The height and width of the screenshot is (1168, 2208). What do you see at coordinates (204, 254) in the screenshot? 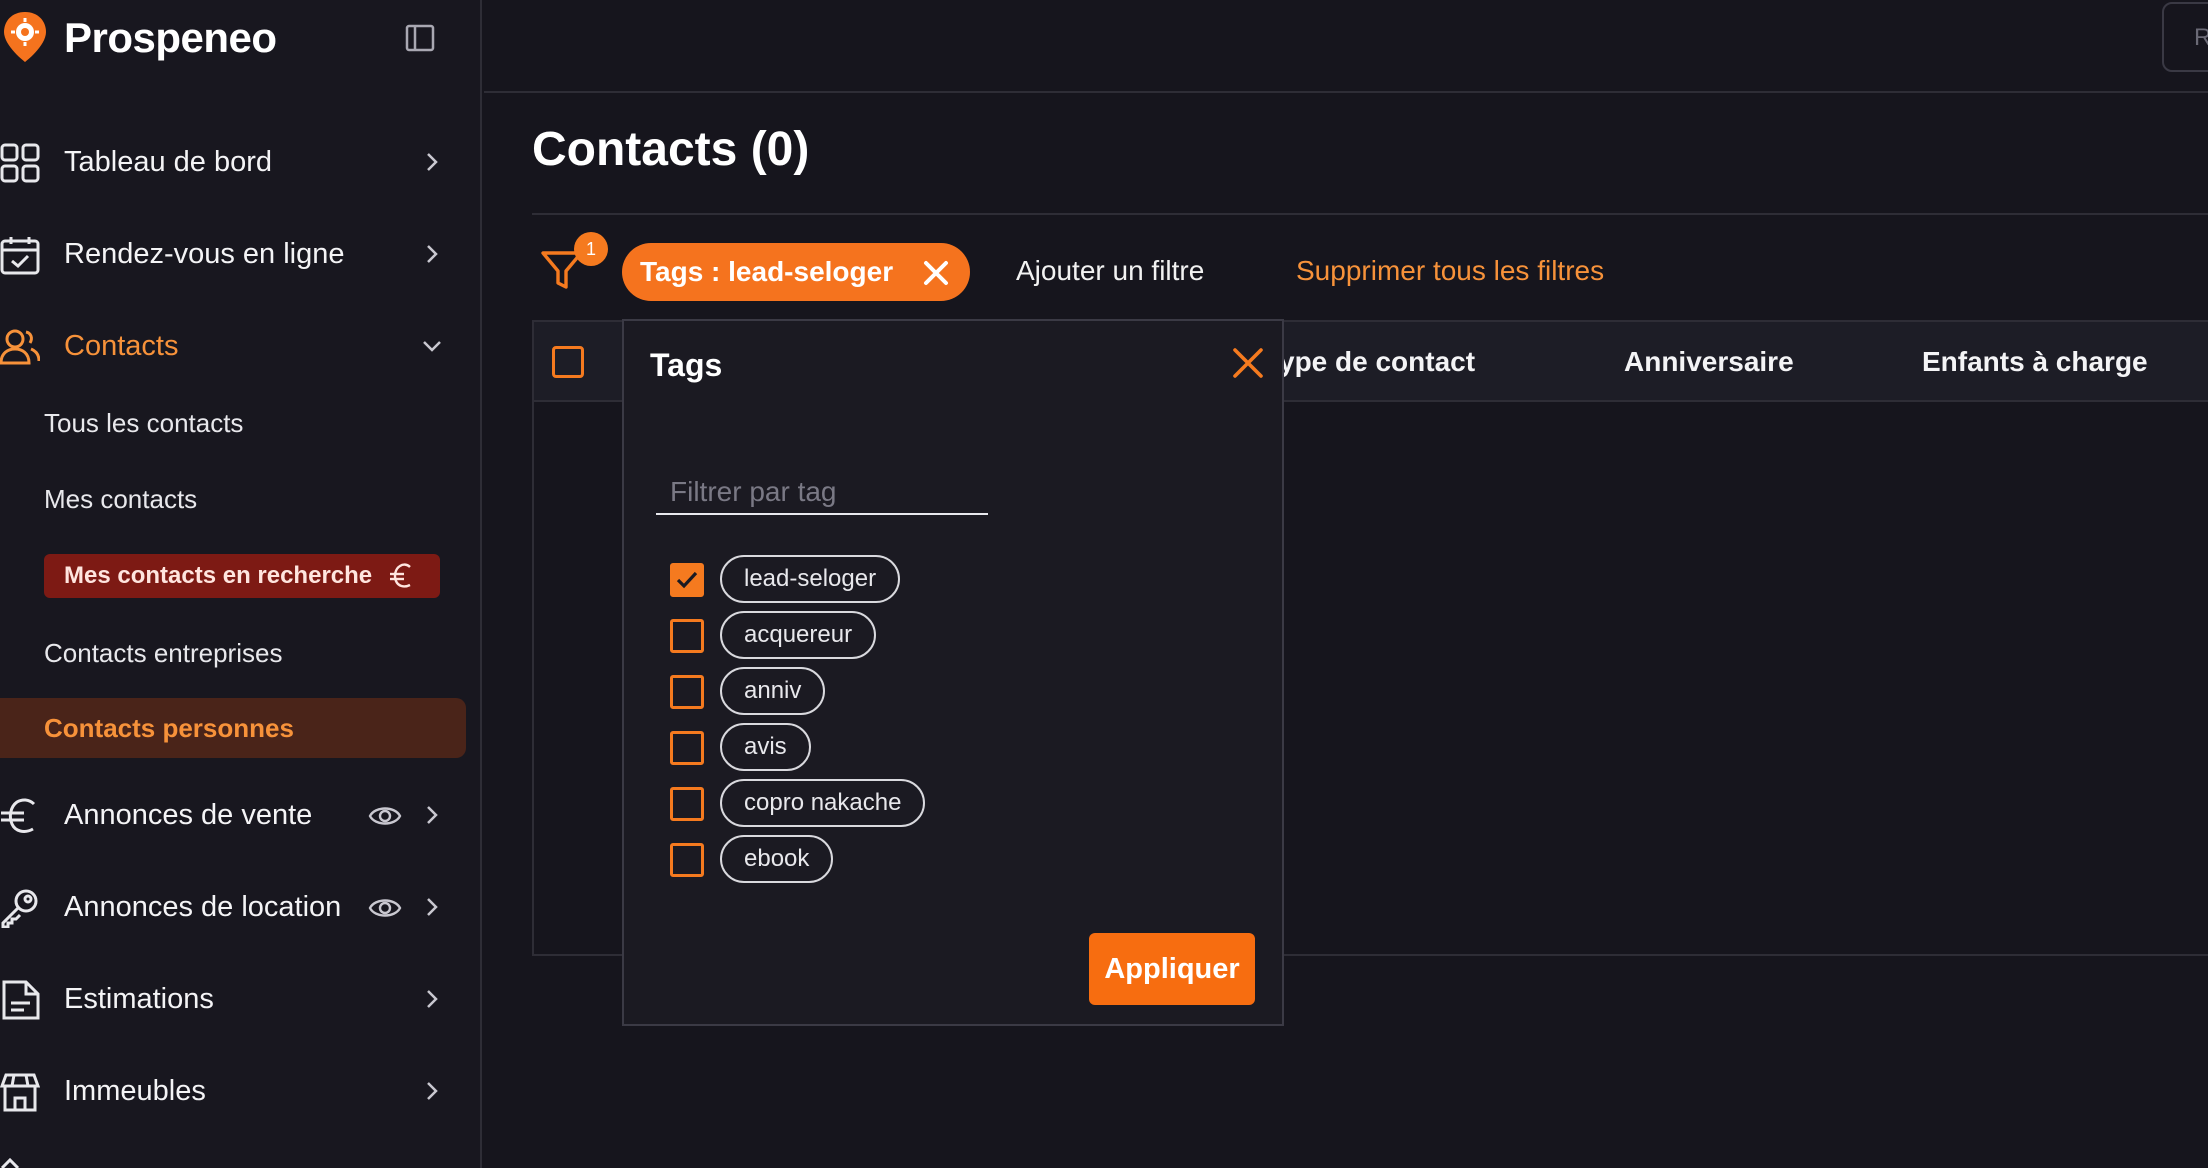
I see `sidebar-item-label: Rendez-vous en ligne` at bounding box center [204, 254].